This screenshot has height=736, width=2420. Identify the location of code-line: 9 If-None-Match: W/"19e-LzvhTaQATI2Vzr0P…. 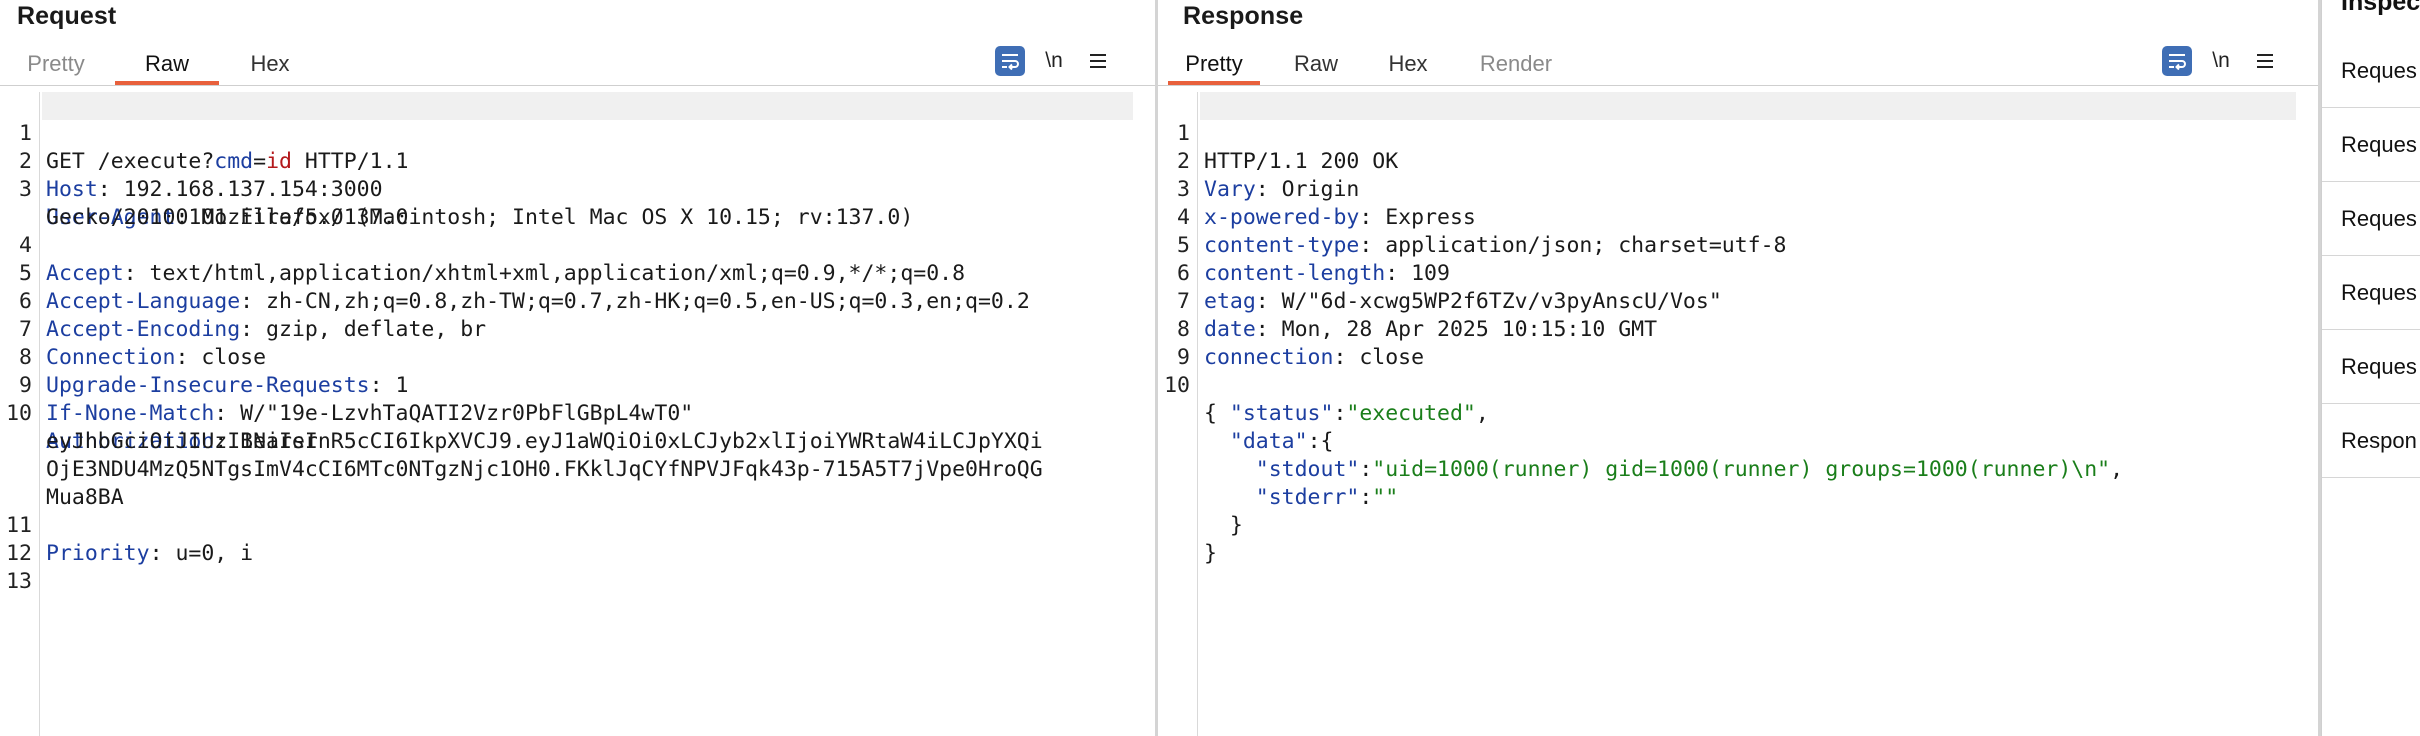
(356, 399).